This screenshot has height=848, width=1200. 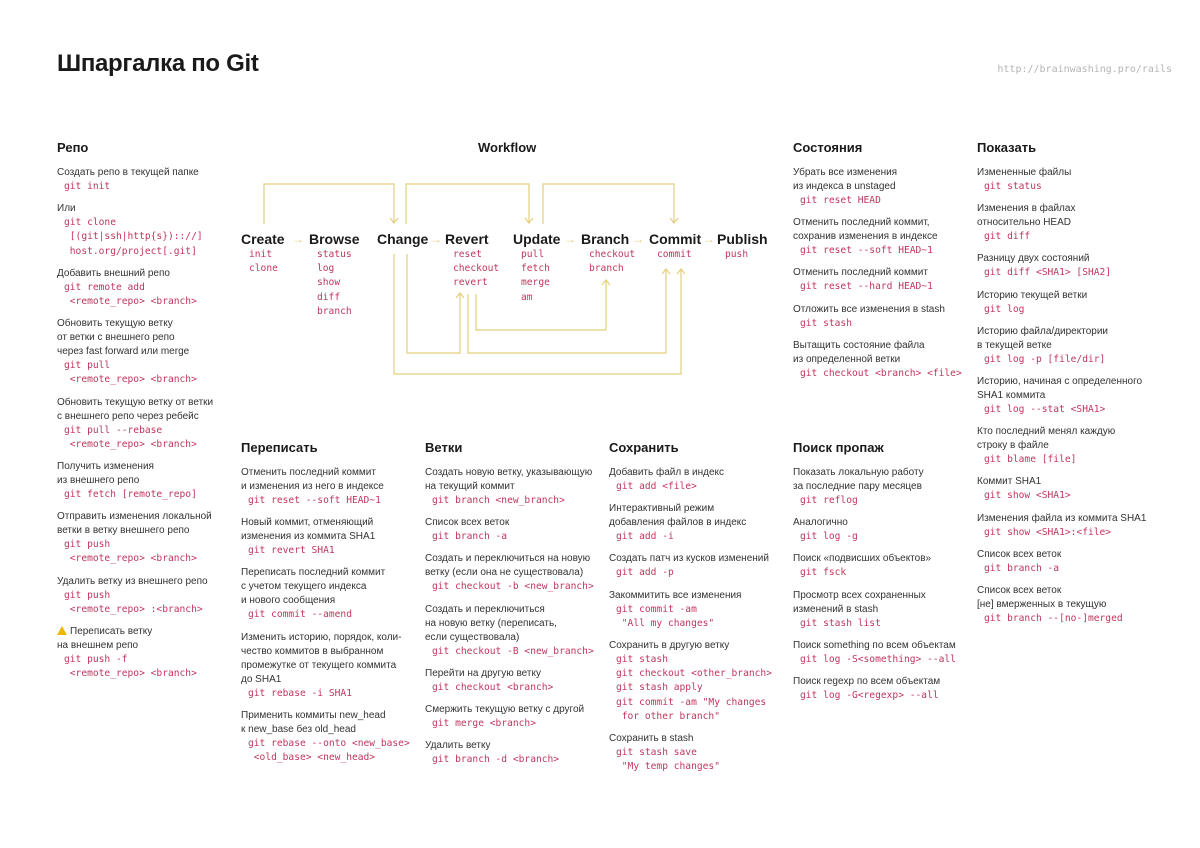 I want to click on stage-cmd: push, so click(x=737, y=254).